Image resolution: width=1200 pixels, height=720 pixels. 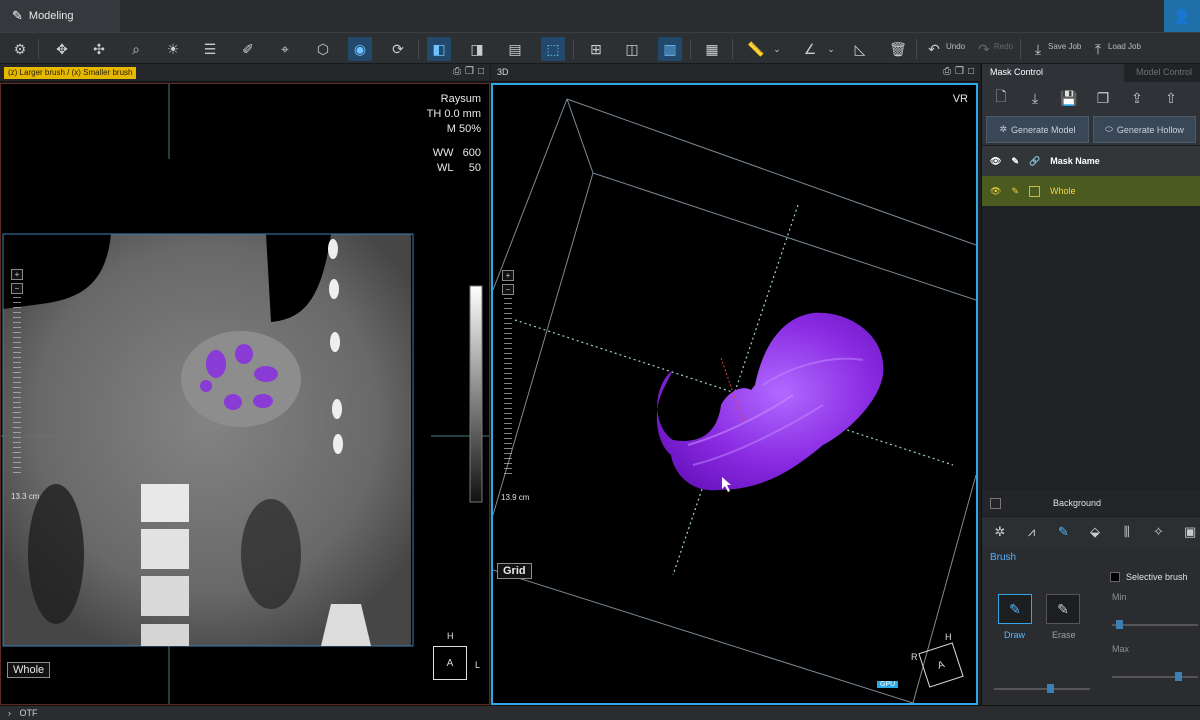 What do you see at coordinates (1115, 577) in the screenshot?
I see `selective-brush-checkbox` at bounding box center [1115, 577].